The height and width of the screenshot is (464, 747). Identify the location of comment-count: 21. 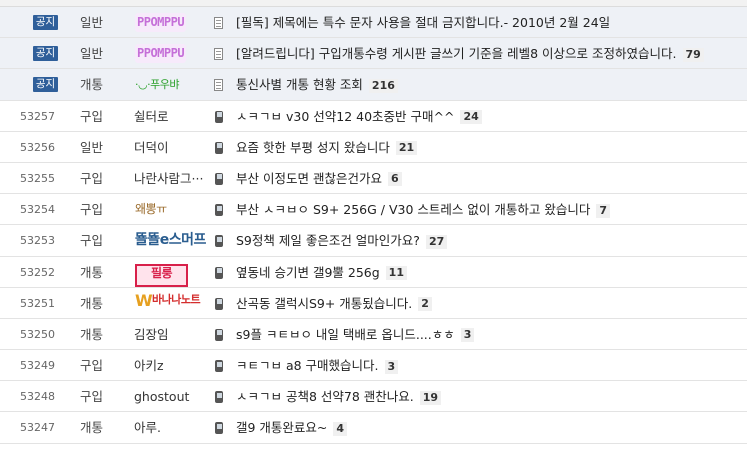
(406, 148).